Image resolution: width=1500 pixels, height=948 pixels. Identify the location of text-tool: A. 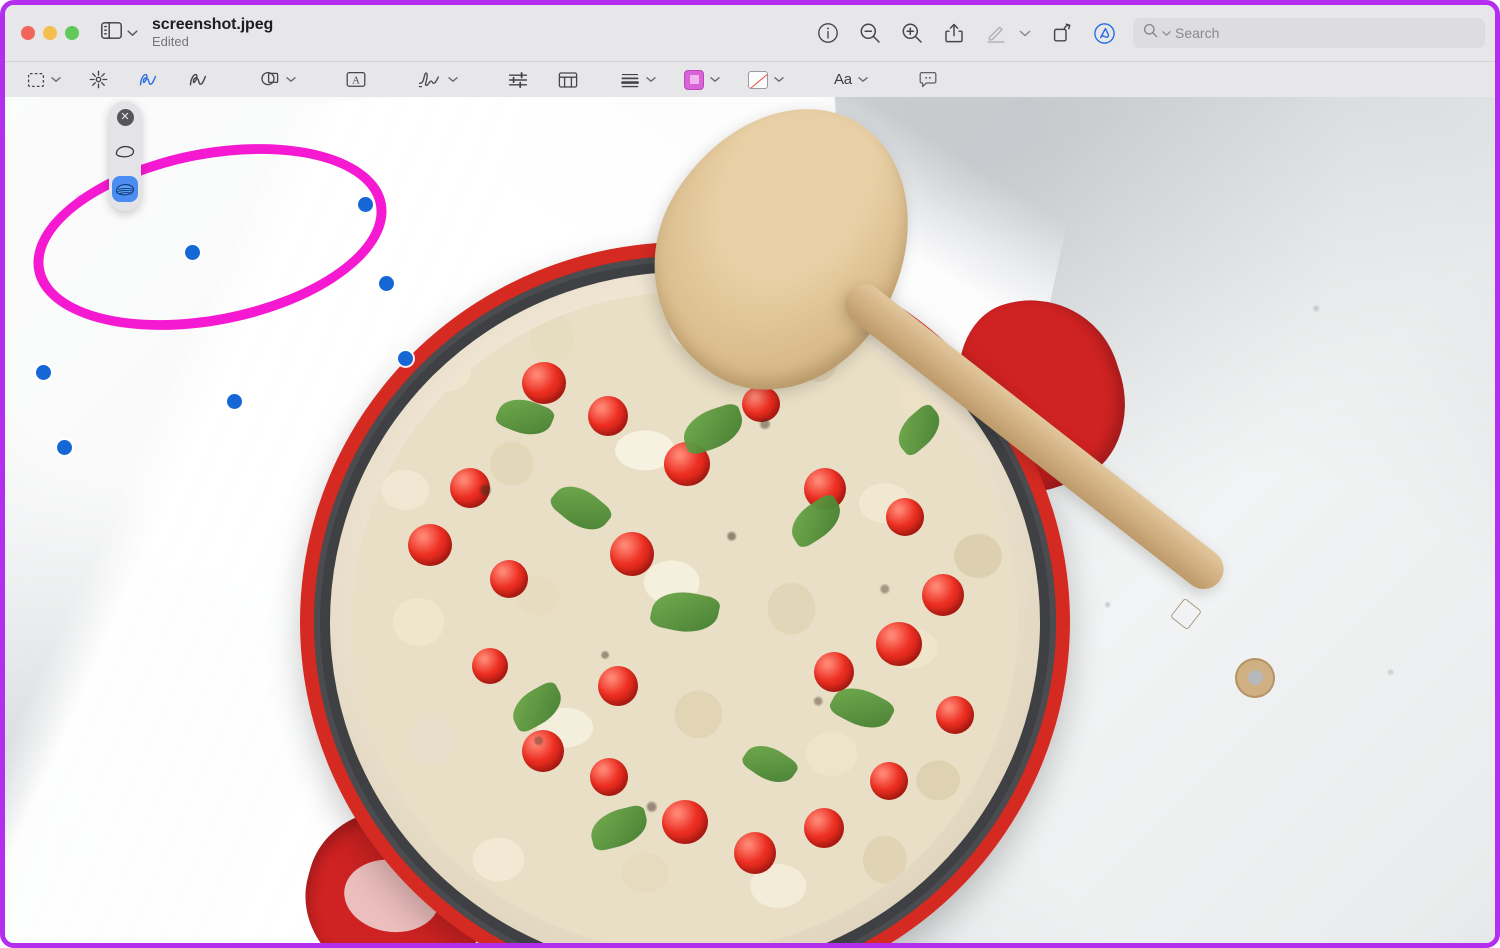
(356, 80).